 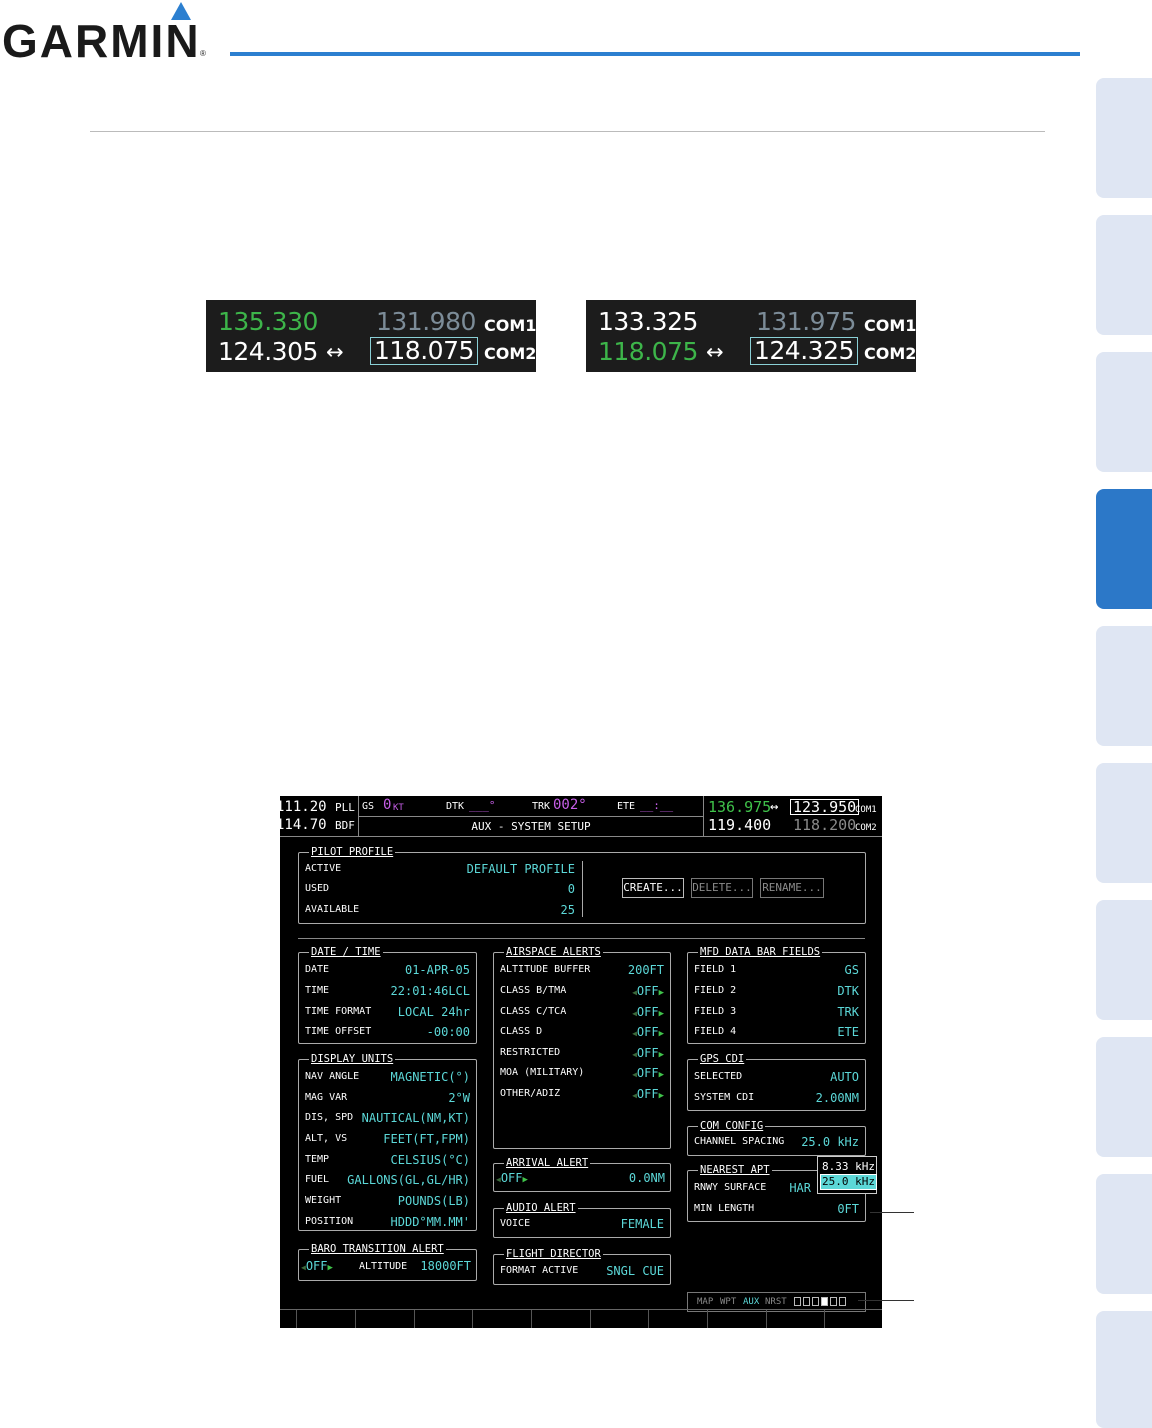 I want to click on page-group-aux-active: AUX, so click(x=751, y=1302).